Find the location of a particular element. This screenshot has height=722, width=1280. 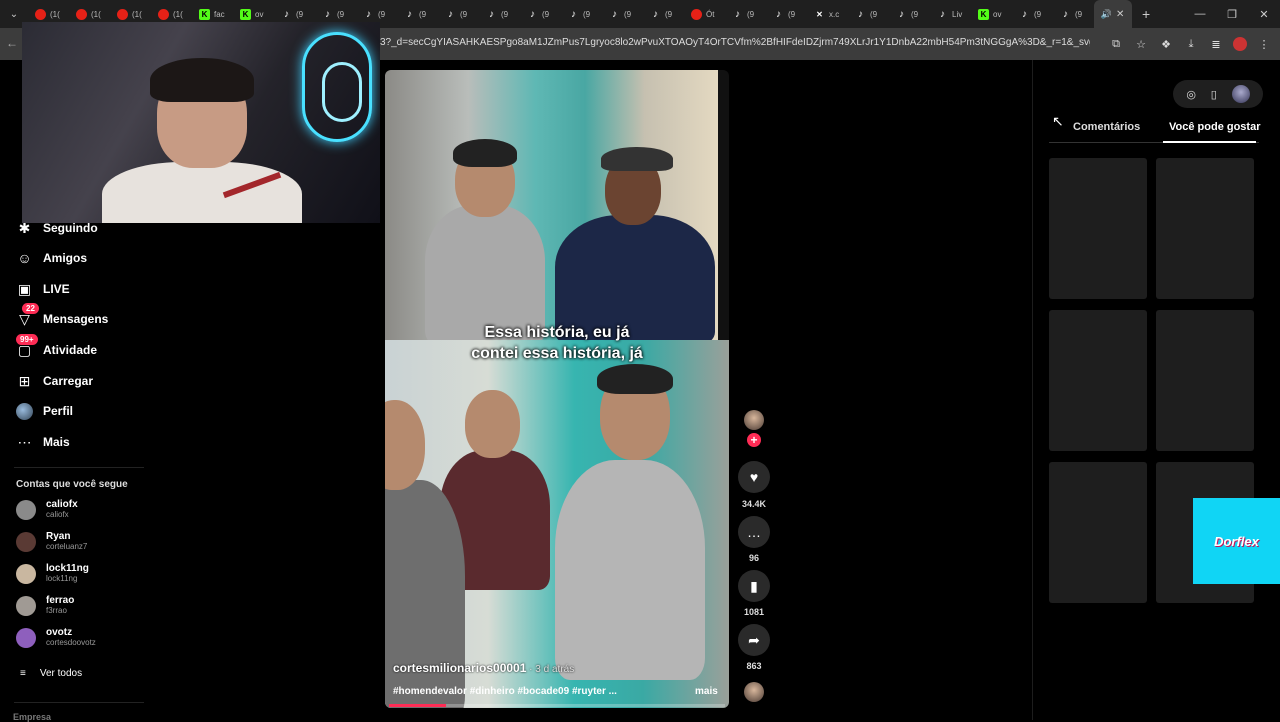

browser-tab: Kov is located at coordinates (991, 14).